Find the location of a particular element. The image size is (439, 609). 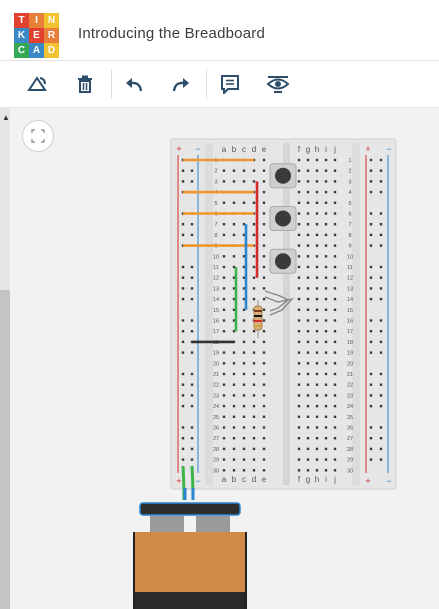

toolbar is located at coordinates (219, 84).